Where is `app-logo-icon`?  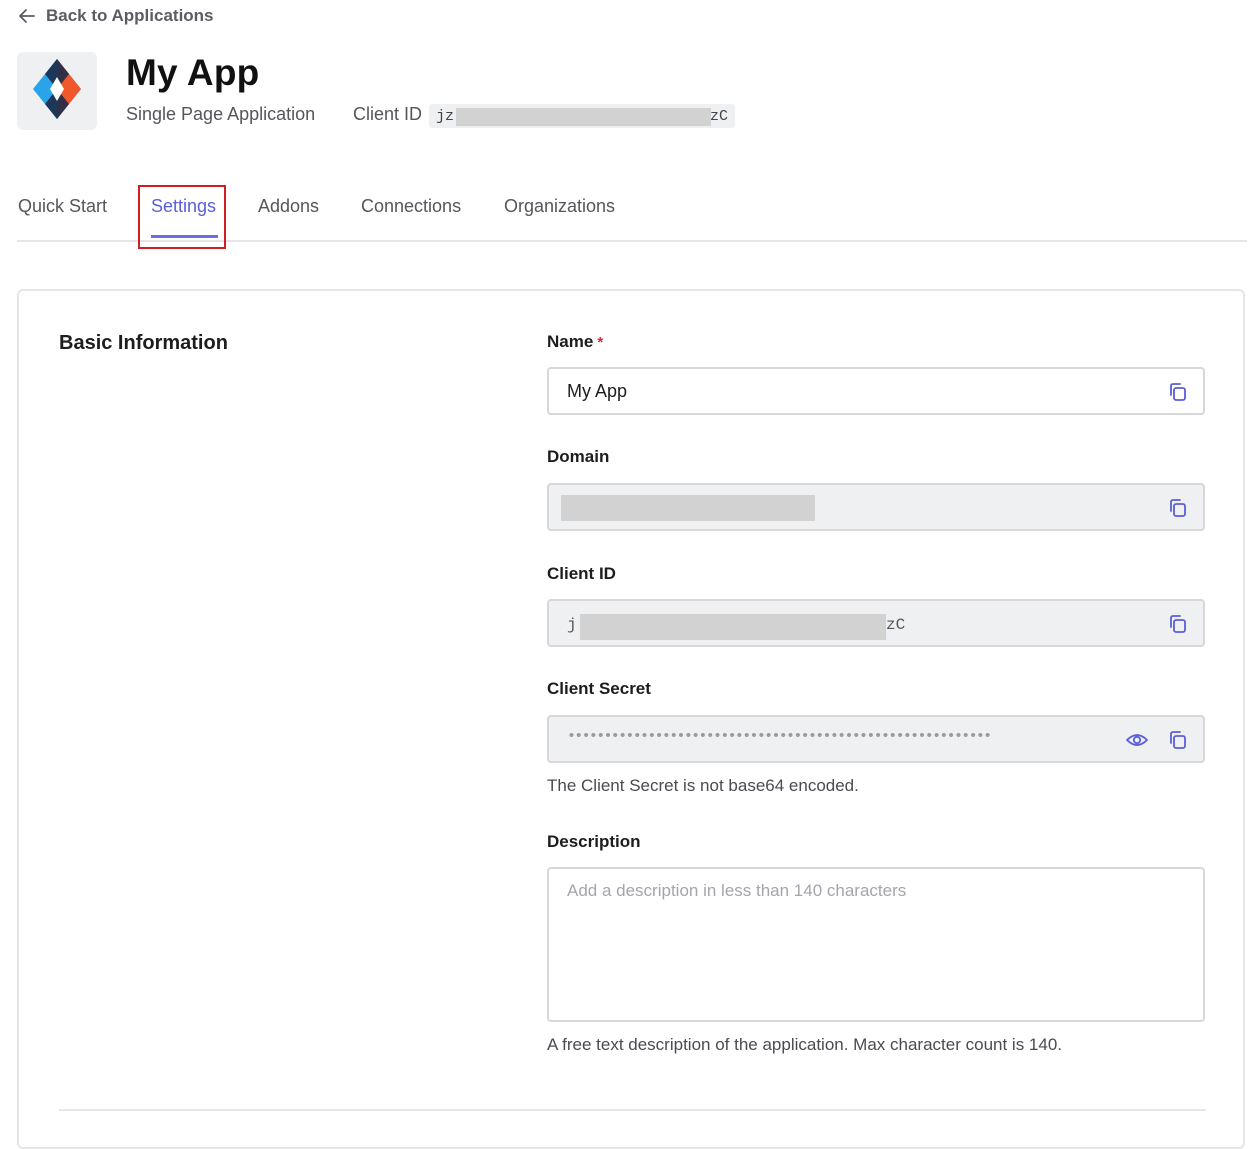
app-logo-icon is located at coordinates (57, 91).